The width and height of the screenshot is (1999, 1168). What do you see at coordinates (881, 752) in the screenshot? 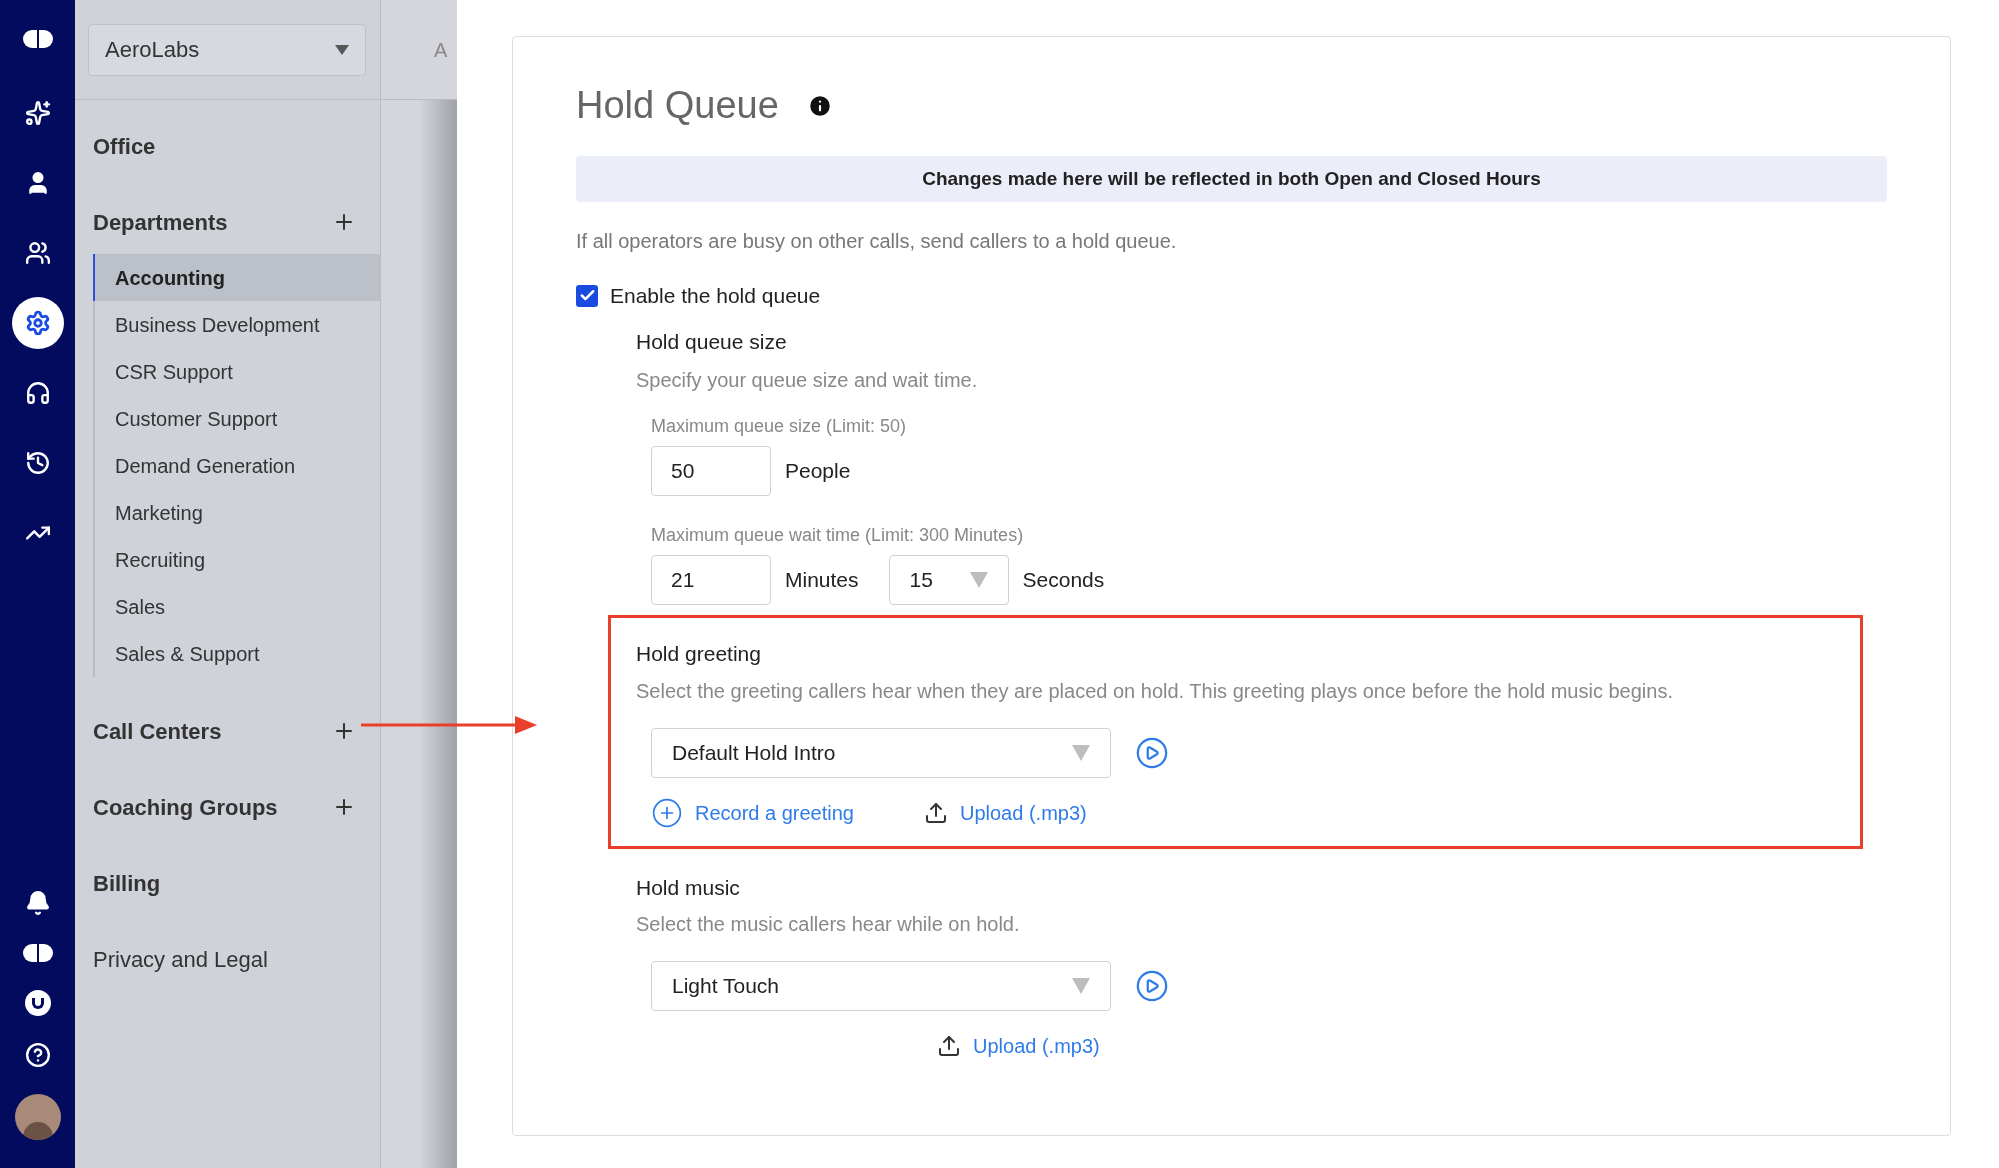
I see `audio-dropdown: Default Hold Intro` at bounding box center [881, 752].